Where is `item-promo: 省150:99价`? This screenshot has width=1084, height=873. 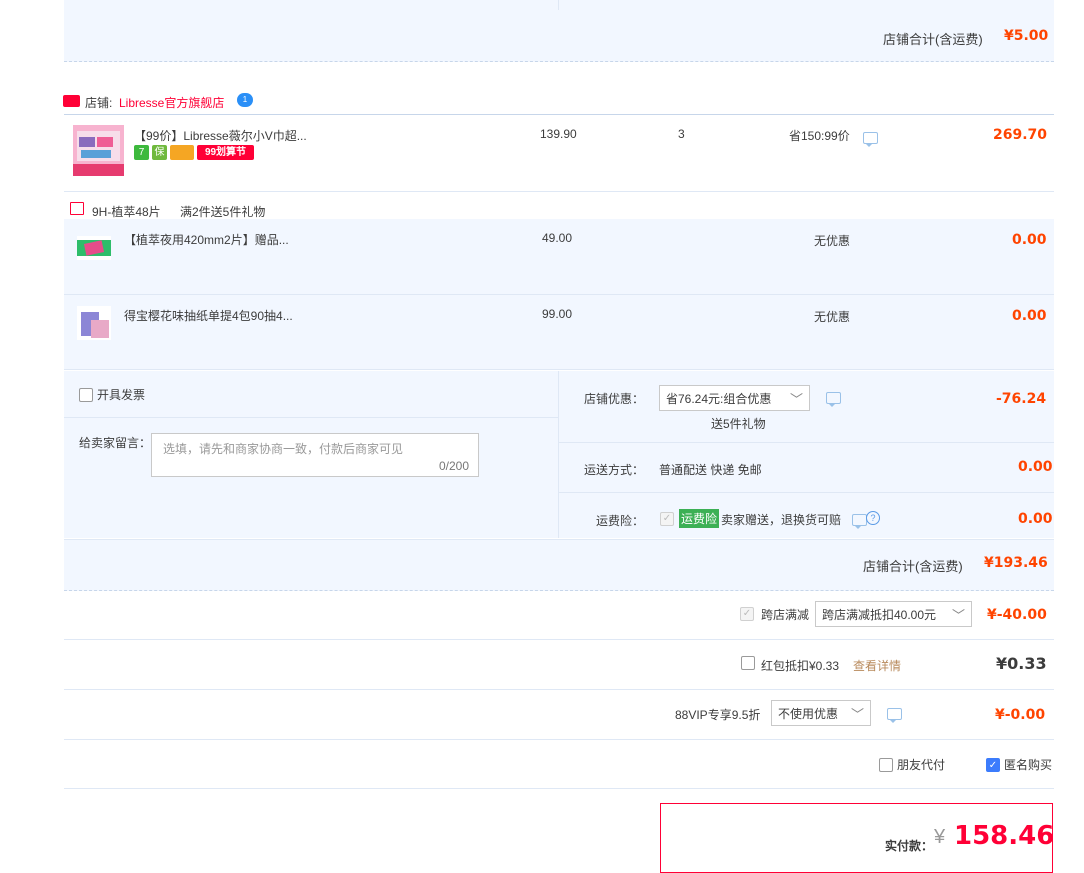
item-promo: 省150:99价 is located at coordinates (819, 136).